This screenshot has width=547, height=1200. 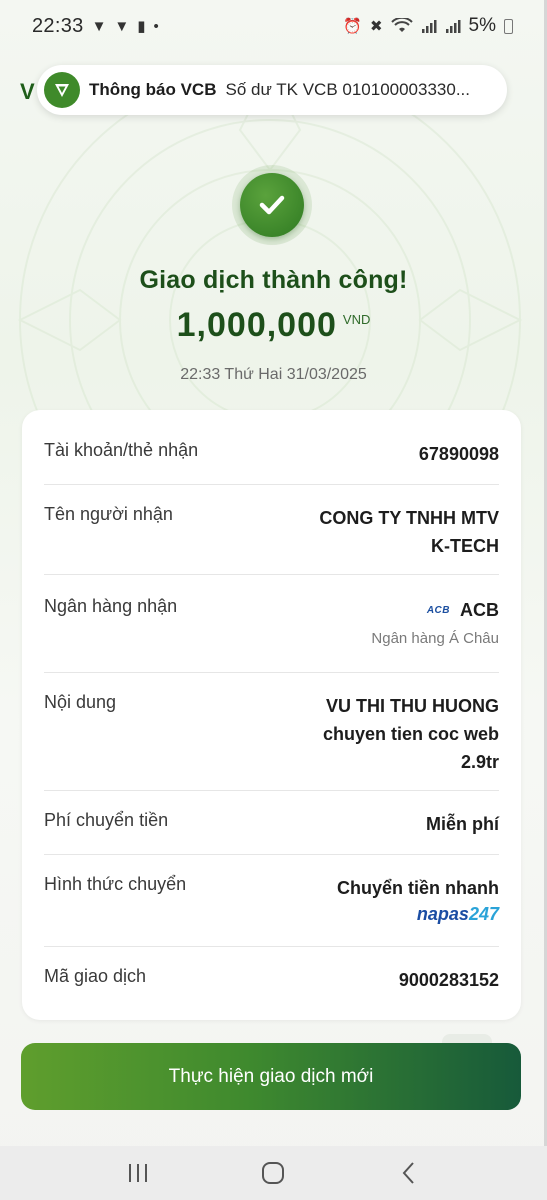 I want to click on detail-row-bank: Ngân hàng nhận ACB ACB Ngân hàng Á Châu, so click(x=271, y=621).